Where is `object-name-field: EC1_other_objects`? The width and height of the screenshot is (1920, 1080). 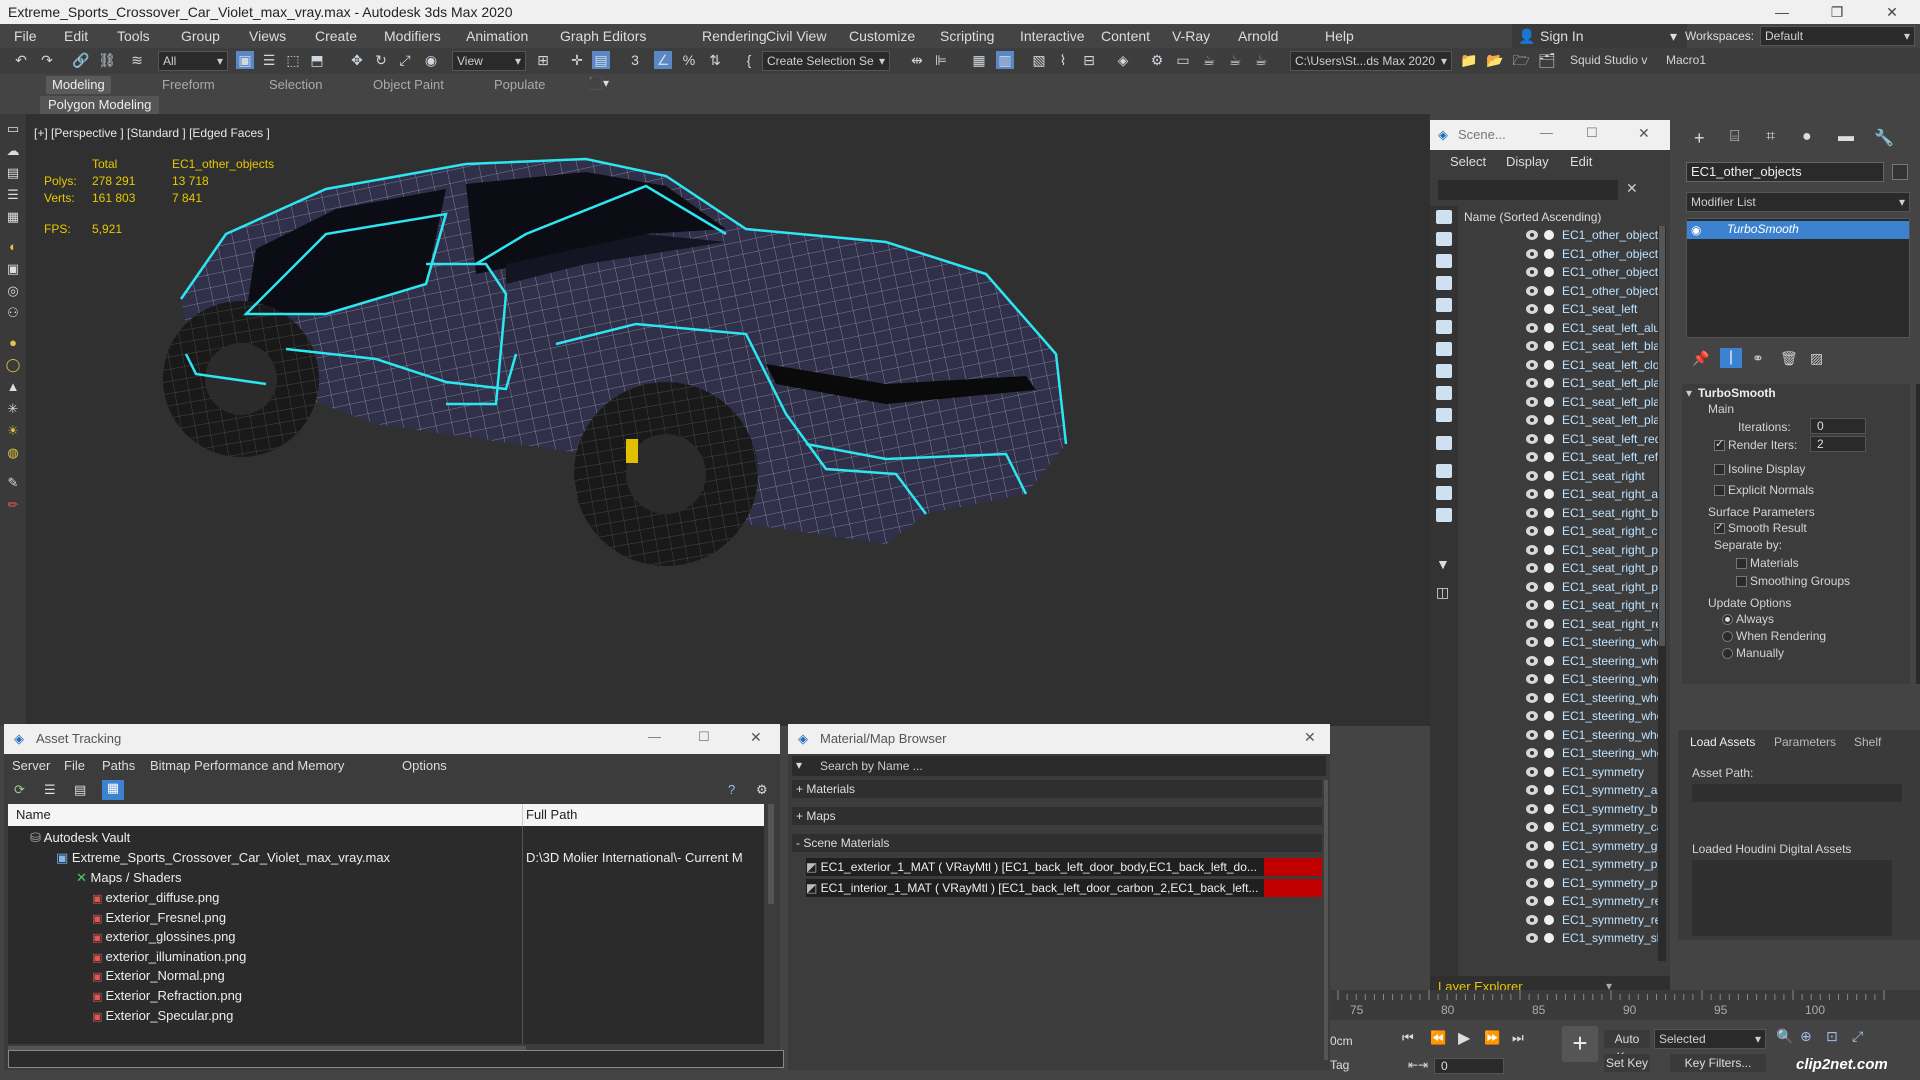
object-name-field: EC1_other_objects is located at coordinates (1785, 172).